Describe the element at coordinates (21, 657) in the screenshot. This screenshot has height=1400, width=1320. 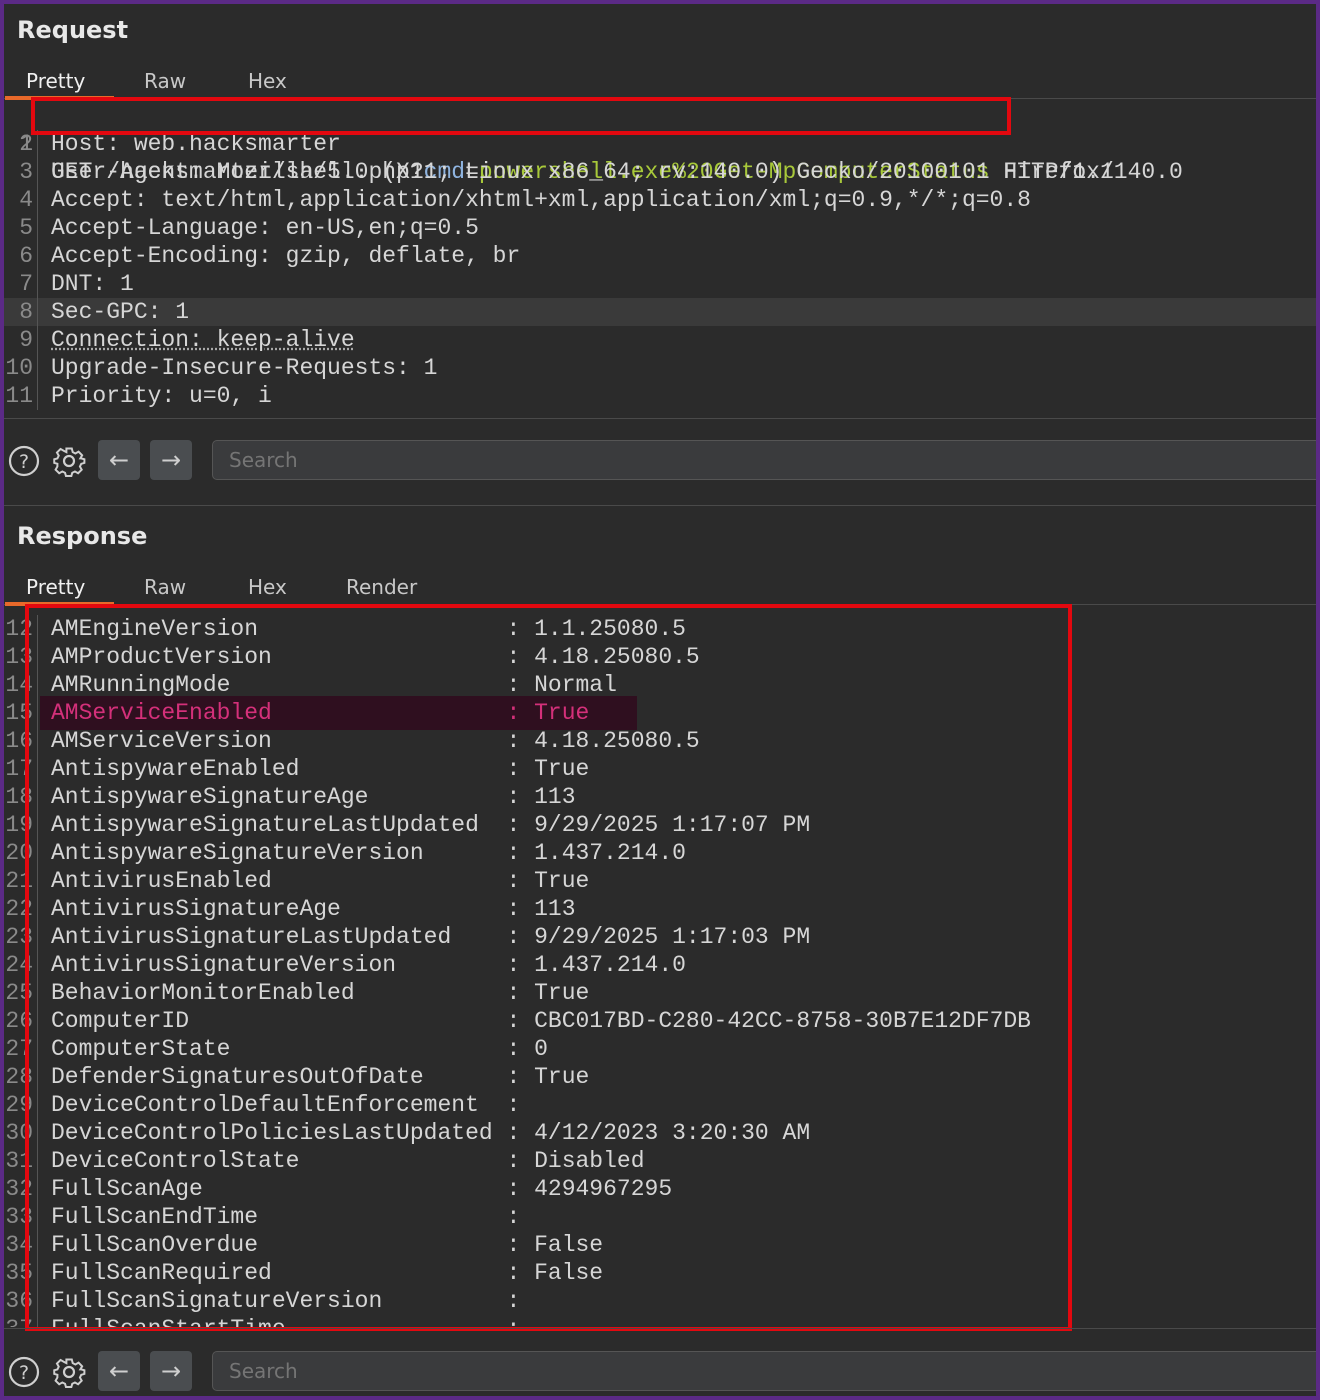
I see `line-number: 13` at that location.